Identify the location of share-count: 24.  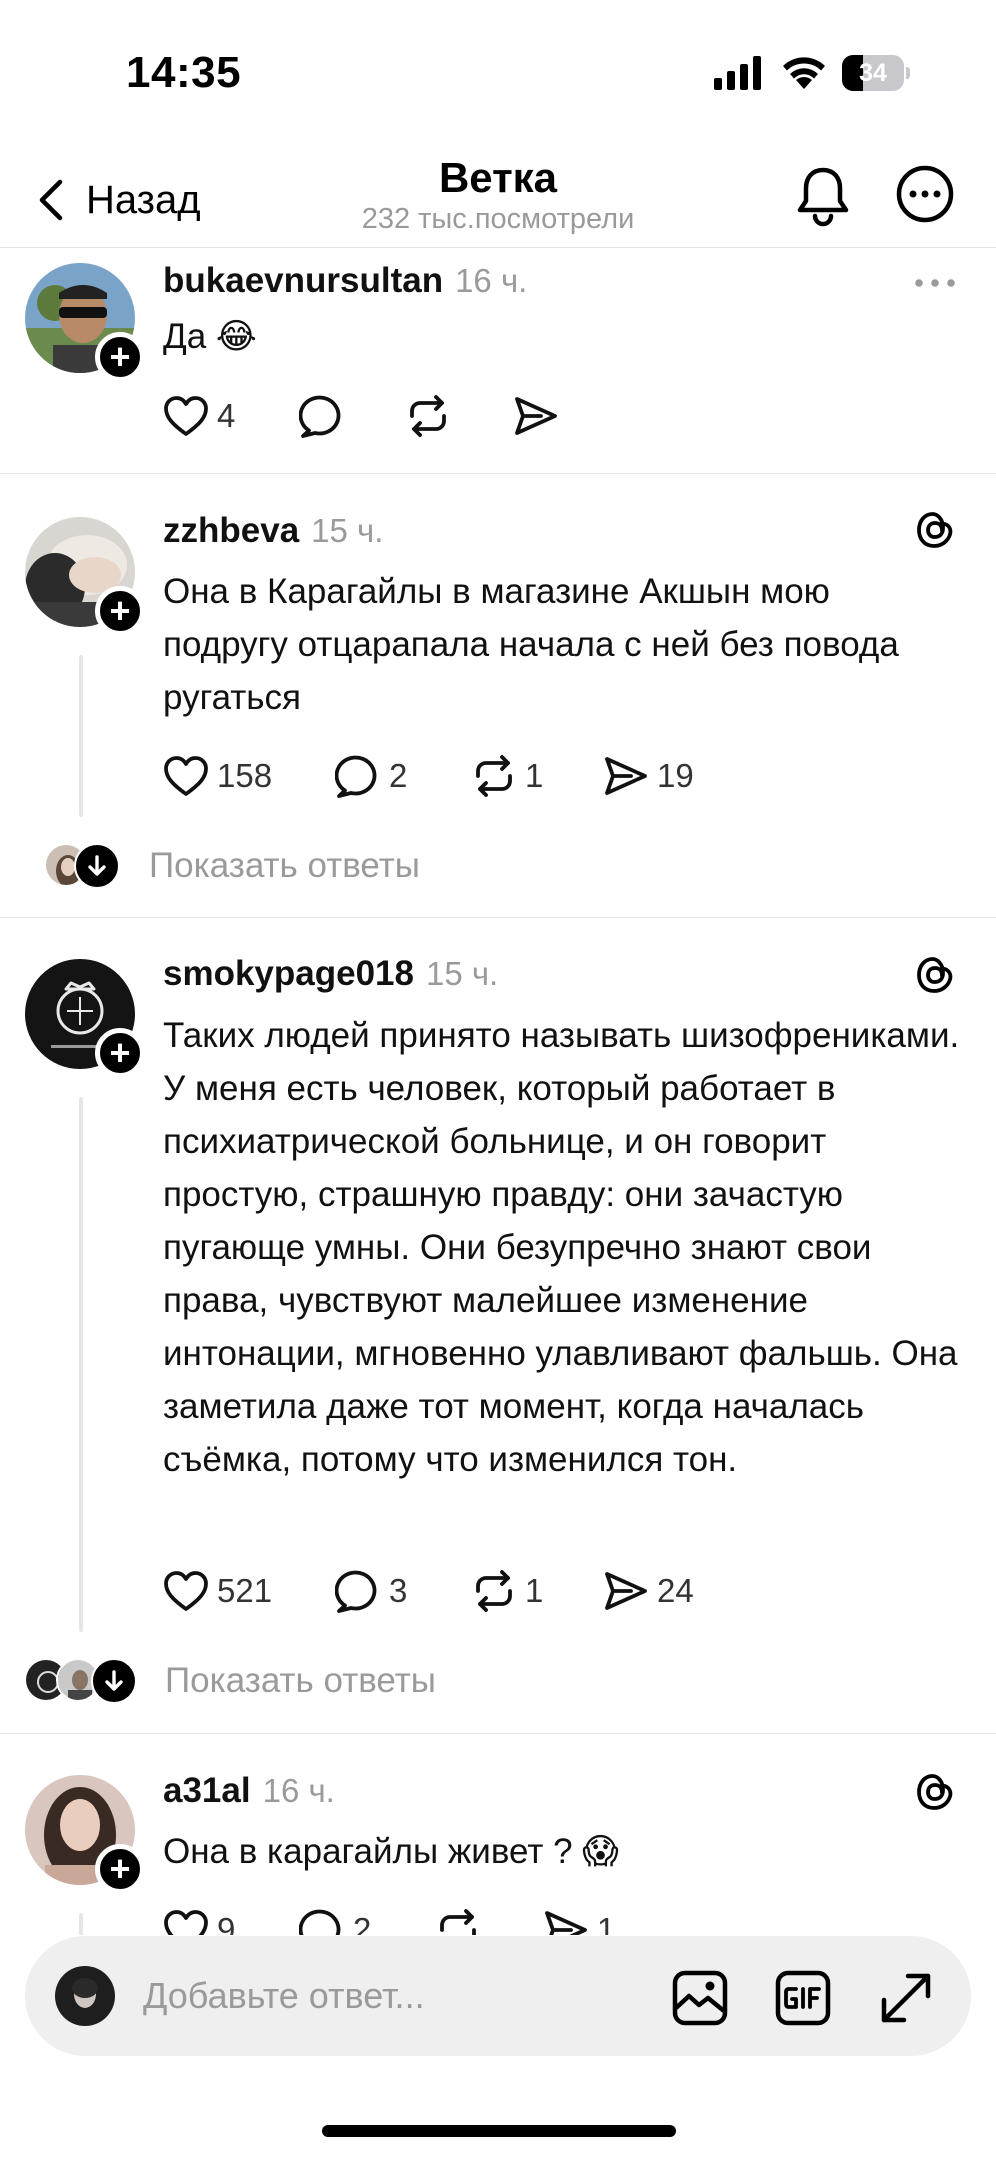
(675, 1590).